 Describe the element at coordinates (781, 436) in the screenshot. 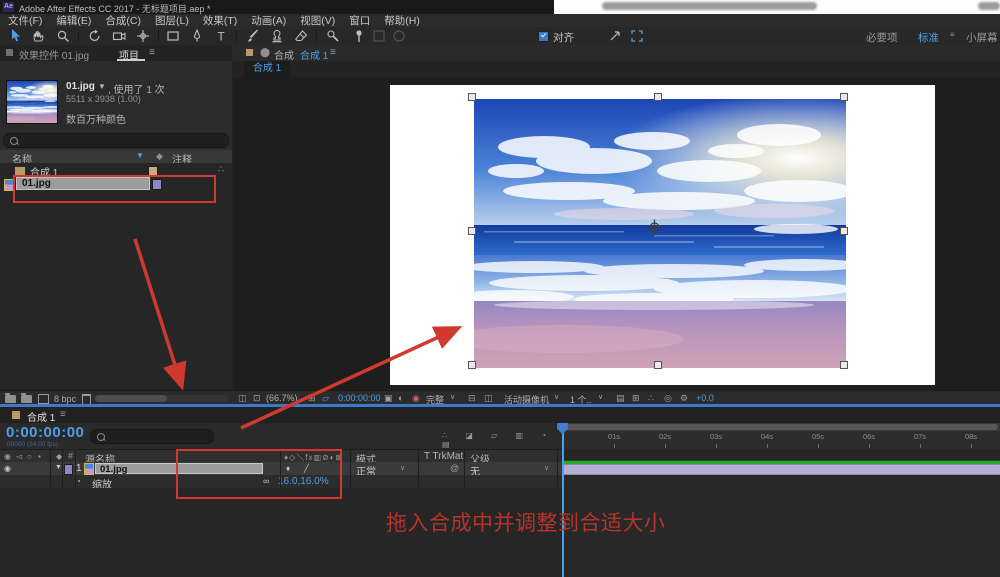

I see `time-ruler: 01s 02s 03s 04s 05s 06s 07s 08s` at that location.